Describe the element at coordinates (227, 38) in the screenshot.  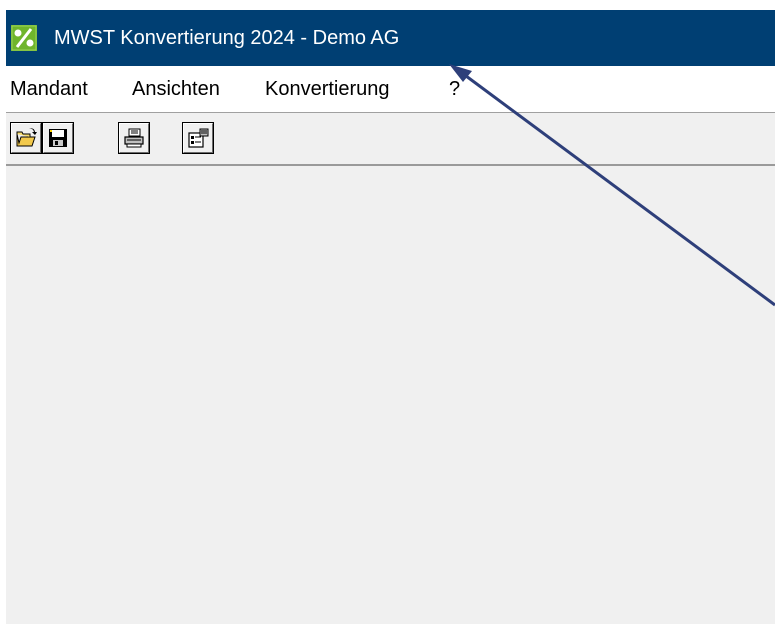
I see `window-title: MWST Konvertierung 2024 - Demo AG` at that location.